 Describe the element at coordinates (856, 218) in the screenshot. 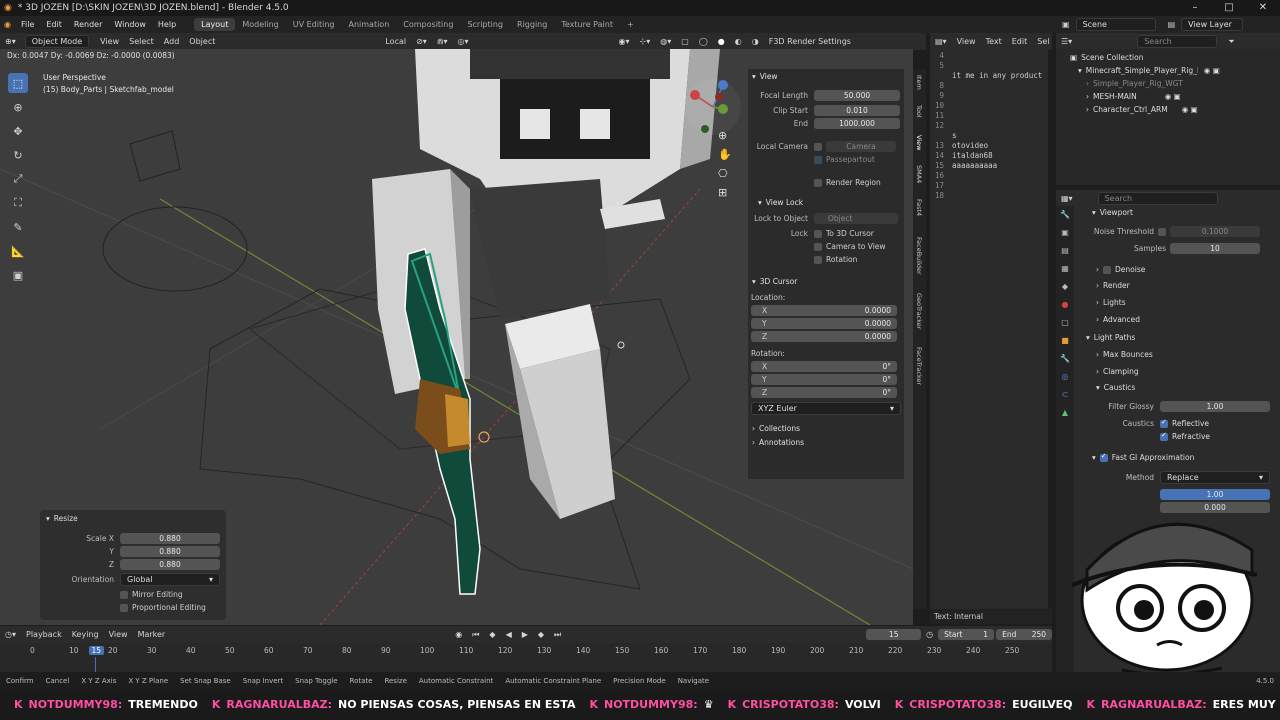

I see `lock-object-field: Object` at that location.